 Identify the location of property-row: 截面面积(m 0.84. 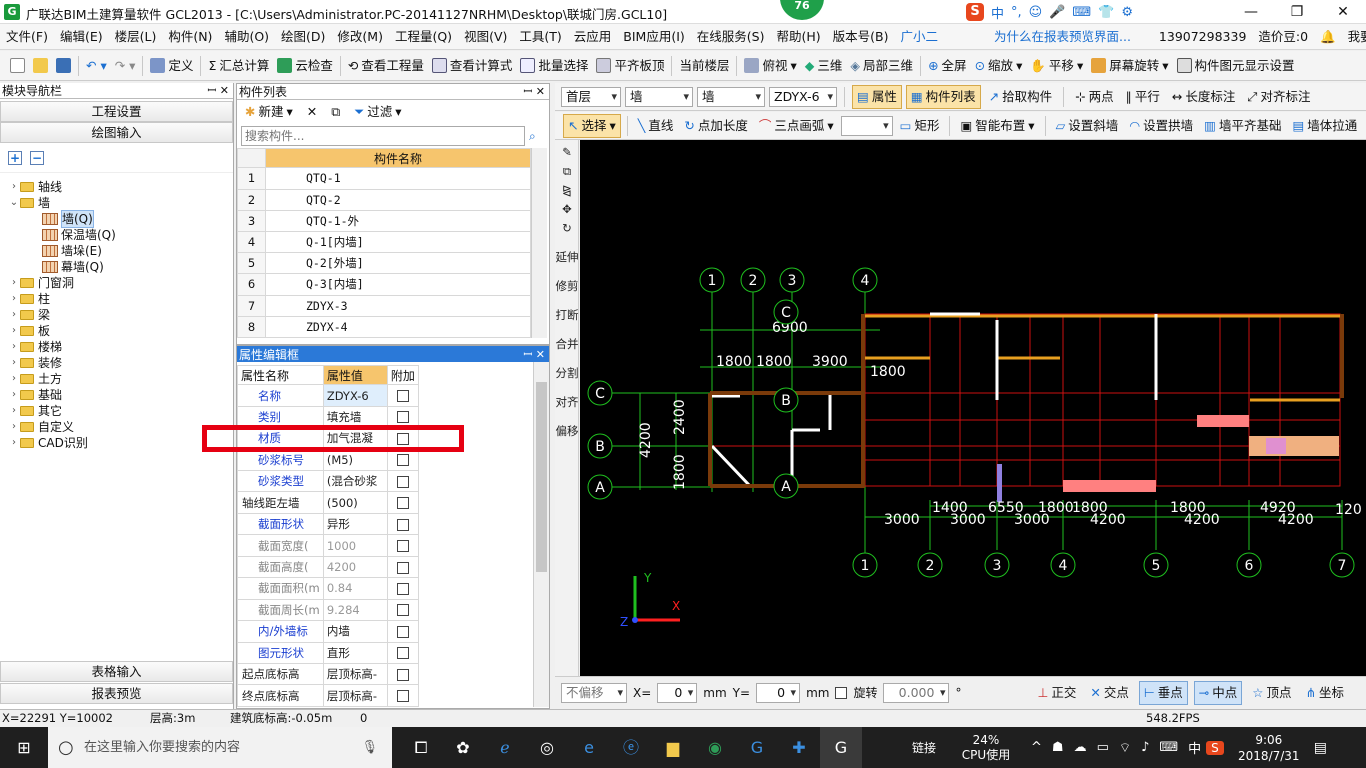
(328, 588).